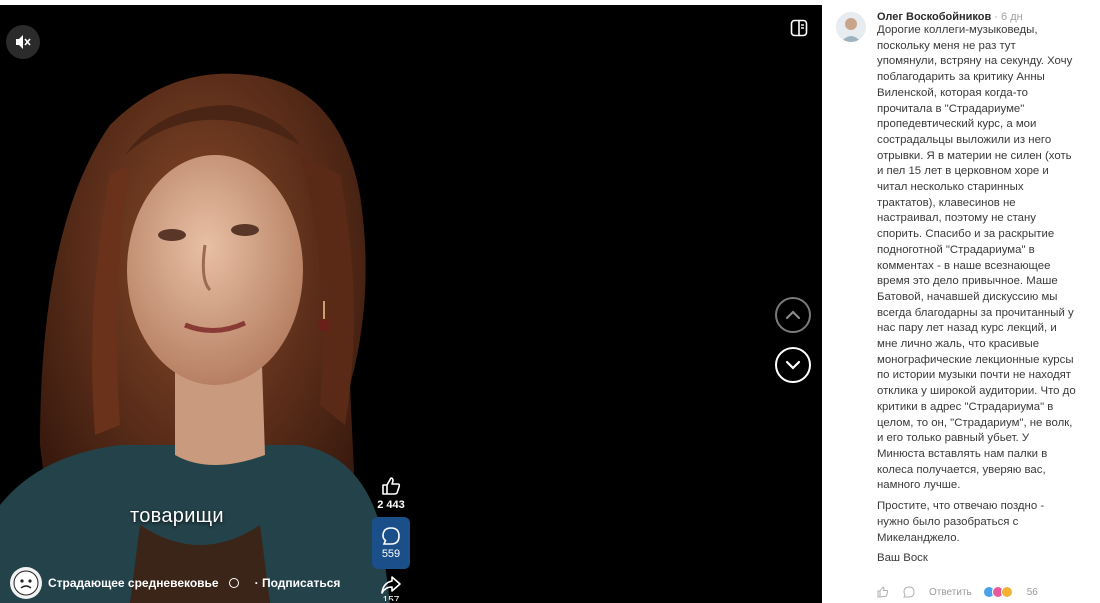 The image size is (1100, 603). What do you see at coordinates (997, 592) in the screenshot?
I see `reactions-stack` at bounding box center [997, 592].